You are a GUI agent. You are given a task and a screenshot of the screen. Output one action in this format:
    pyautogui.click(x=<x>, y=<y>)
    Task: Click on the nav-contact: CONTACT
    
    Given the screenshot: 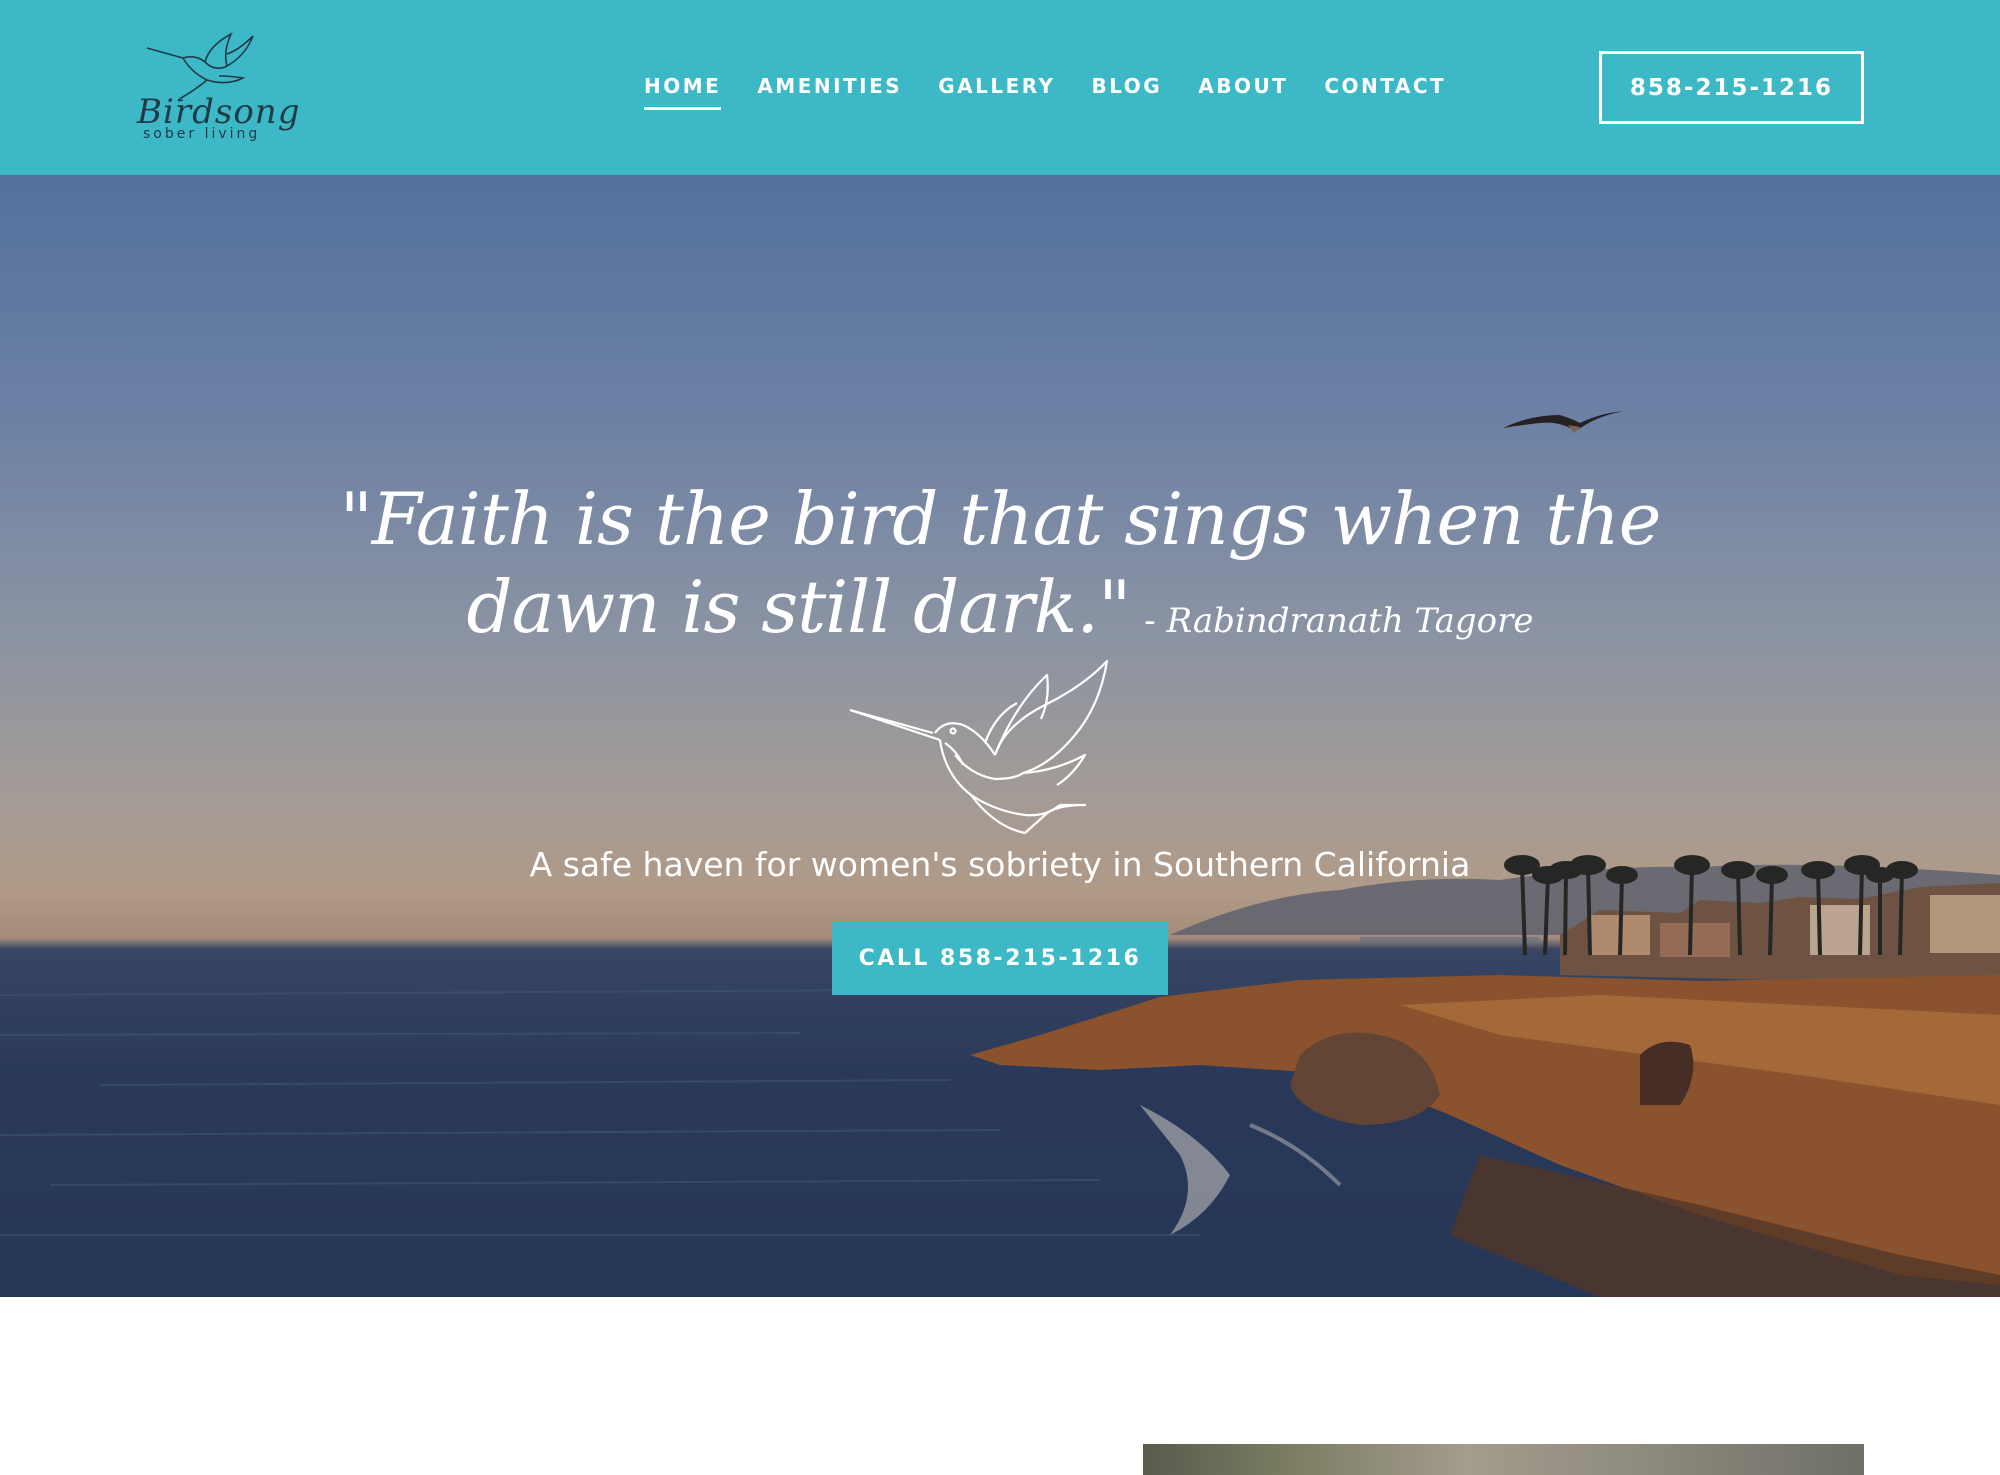 What is the action you would take?
    pyautogui.click(x=1385, y=90)
    